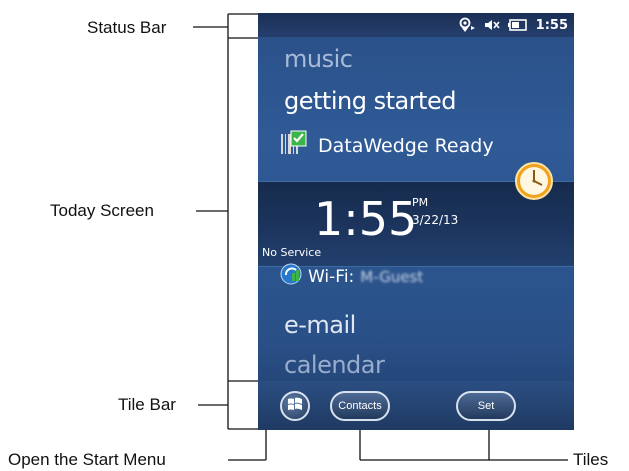  I want to click on email-tile: e-mail, so click(320, 325).